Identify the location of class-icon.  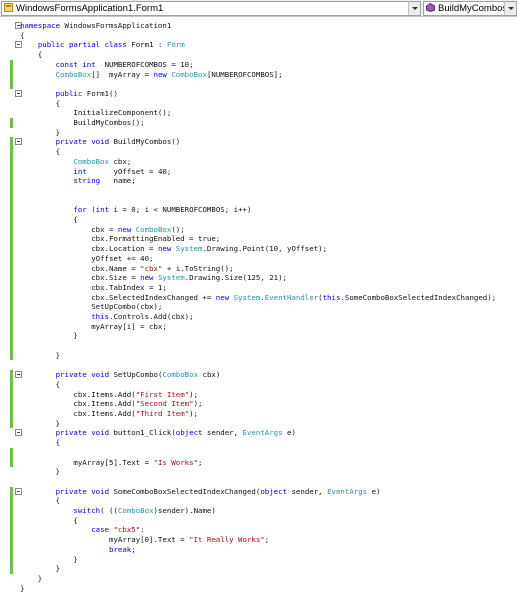
(8, 7).